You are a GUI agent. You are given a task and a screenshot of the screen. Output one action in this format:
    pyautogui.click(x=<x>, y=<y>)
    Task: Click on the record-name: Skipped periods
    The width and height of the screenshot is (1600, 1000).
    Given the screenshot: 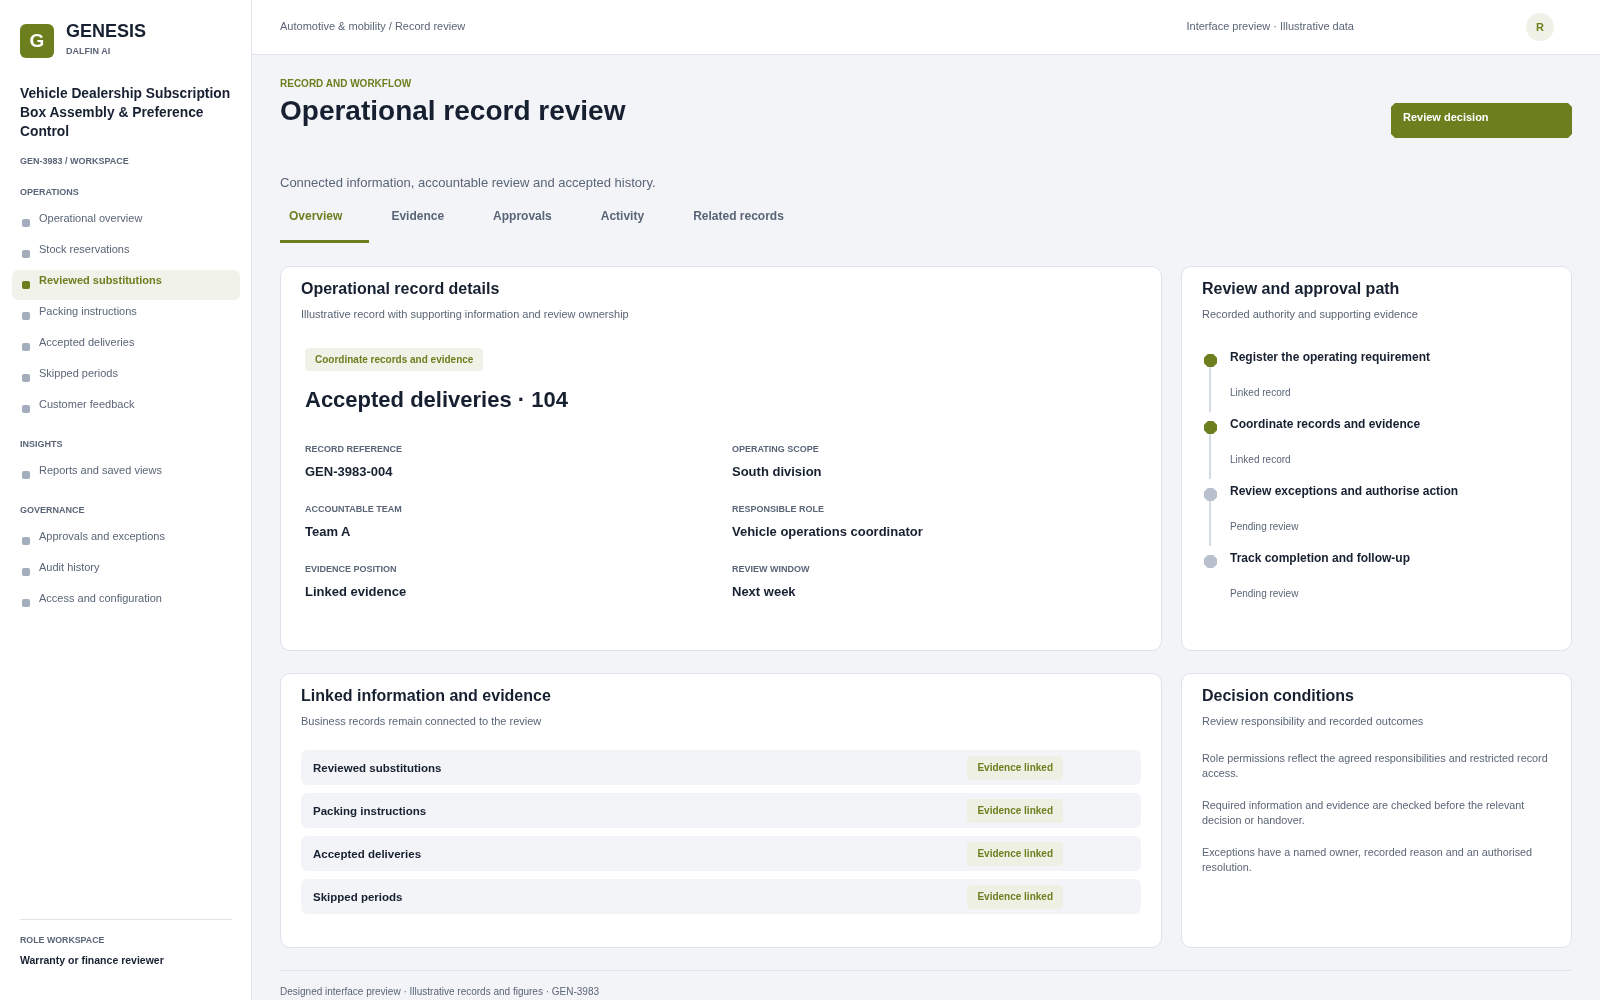 What is the action you would take?
    pyautogui.click(x=358, y=896)
    